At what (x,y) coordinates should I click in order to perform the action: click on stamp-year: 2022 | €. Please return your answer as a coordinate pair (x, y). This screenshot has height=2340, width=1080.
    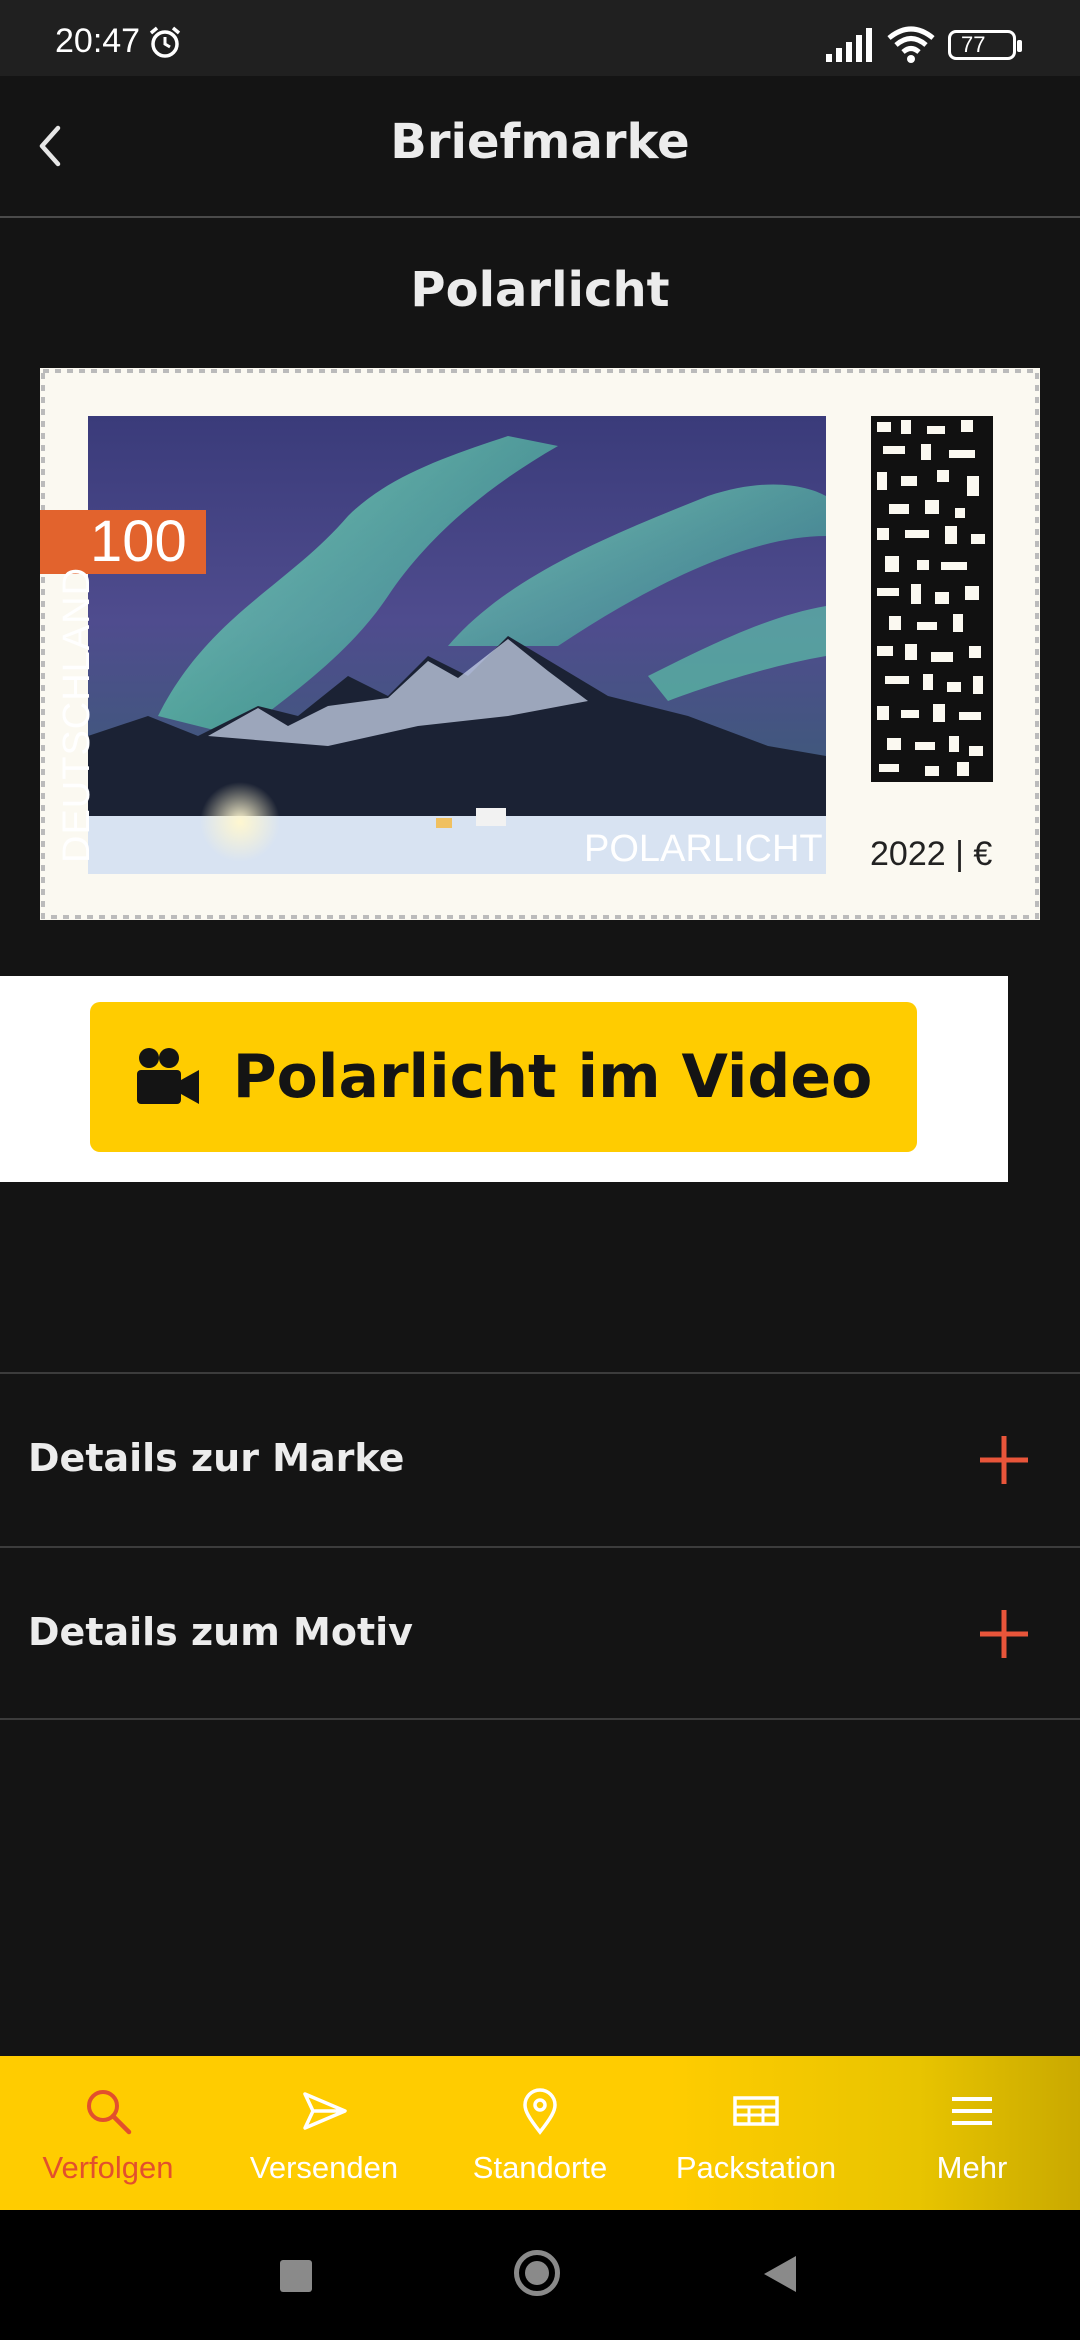
    Looking at the image, I should click on (931, 854).